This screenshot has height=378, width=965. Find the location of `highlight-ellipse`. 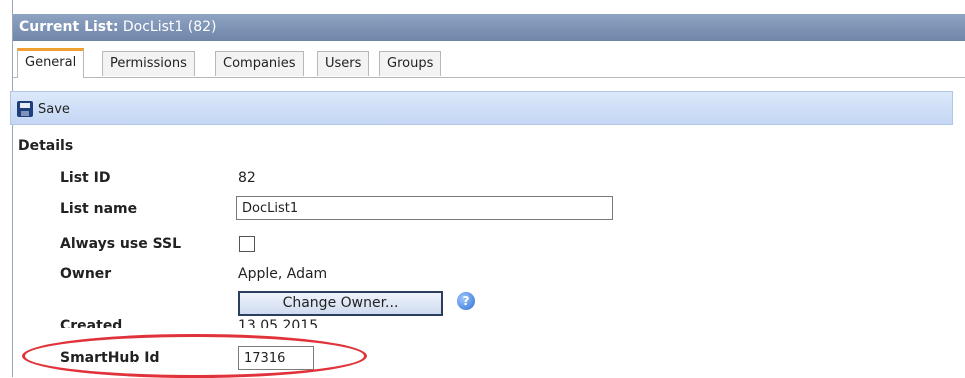

highlight-ellipse is located at coordinates (194, 356).